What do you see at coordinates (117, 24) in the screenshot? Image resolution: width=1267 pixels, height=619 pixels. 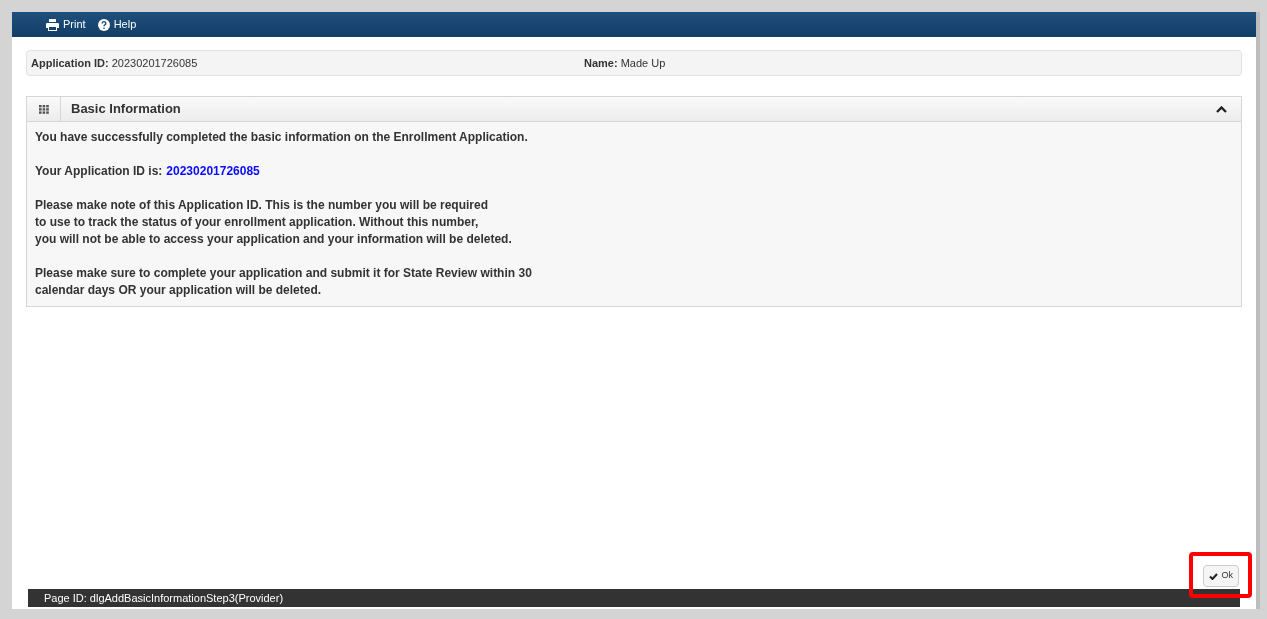 I see `toolbar-link: Help` at bounding box center [117, 24].